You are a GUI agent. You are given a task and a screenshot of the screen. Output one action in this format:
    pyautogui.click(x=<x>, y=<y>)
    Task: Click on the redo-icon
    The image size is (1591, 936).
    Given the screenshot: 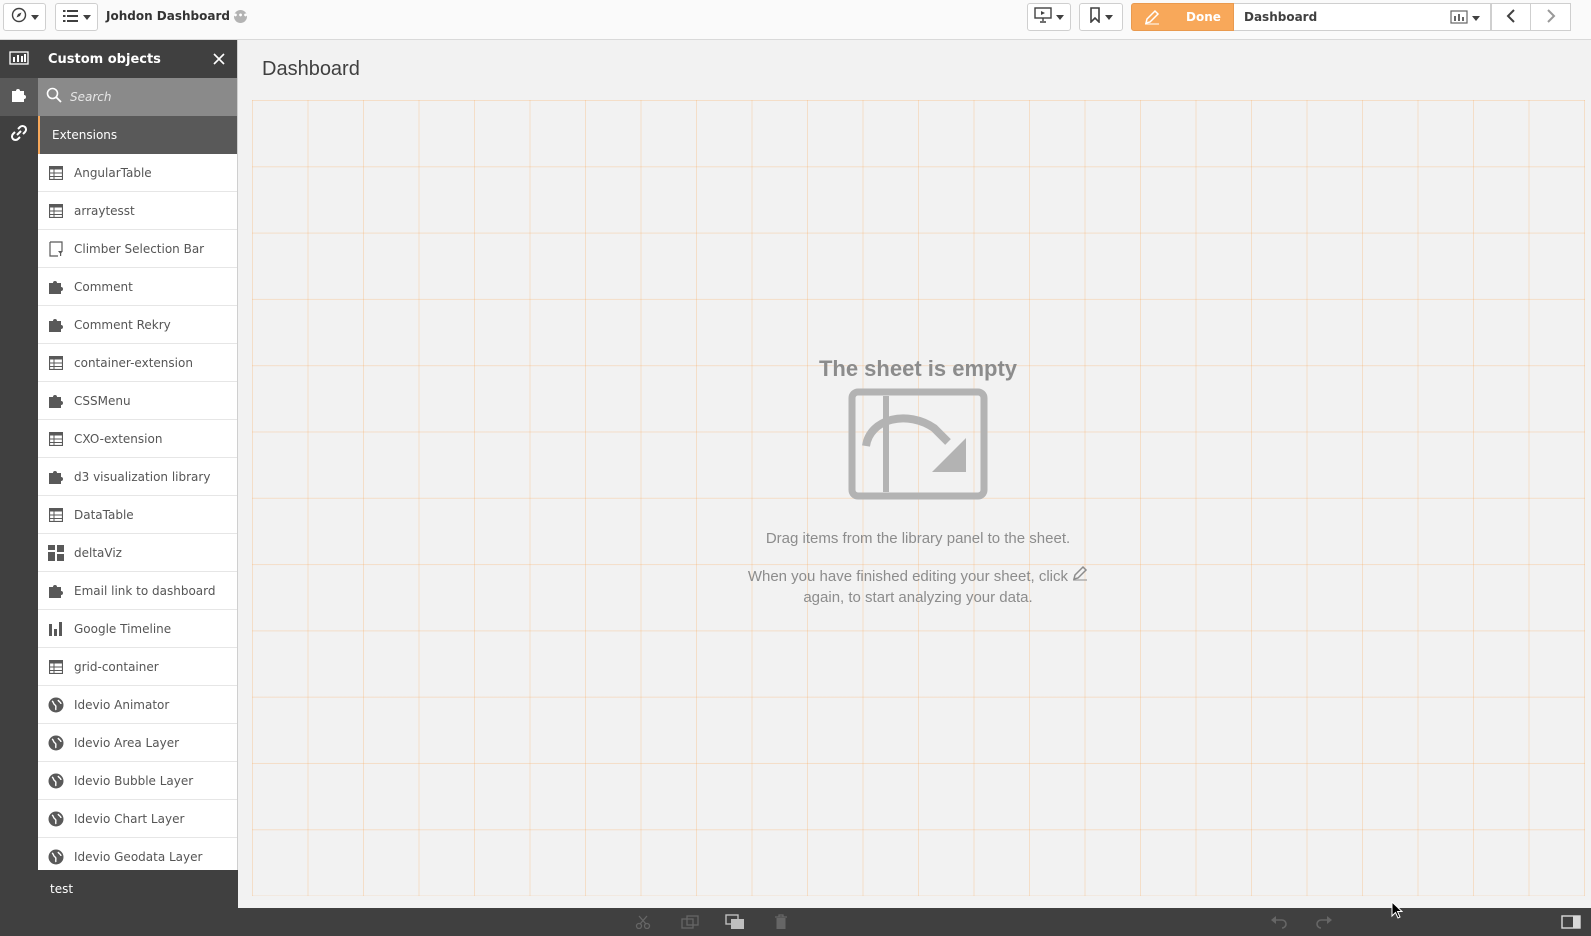 What is the action you would take?
    pyautogui.click(x=1324, y=922)
    